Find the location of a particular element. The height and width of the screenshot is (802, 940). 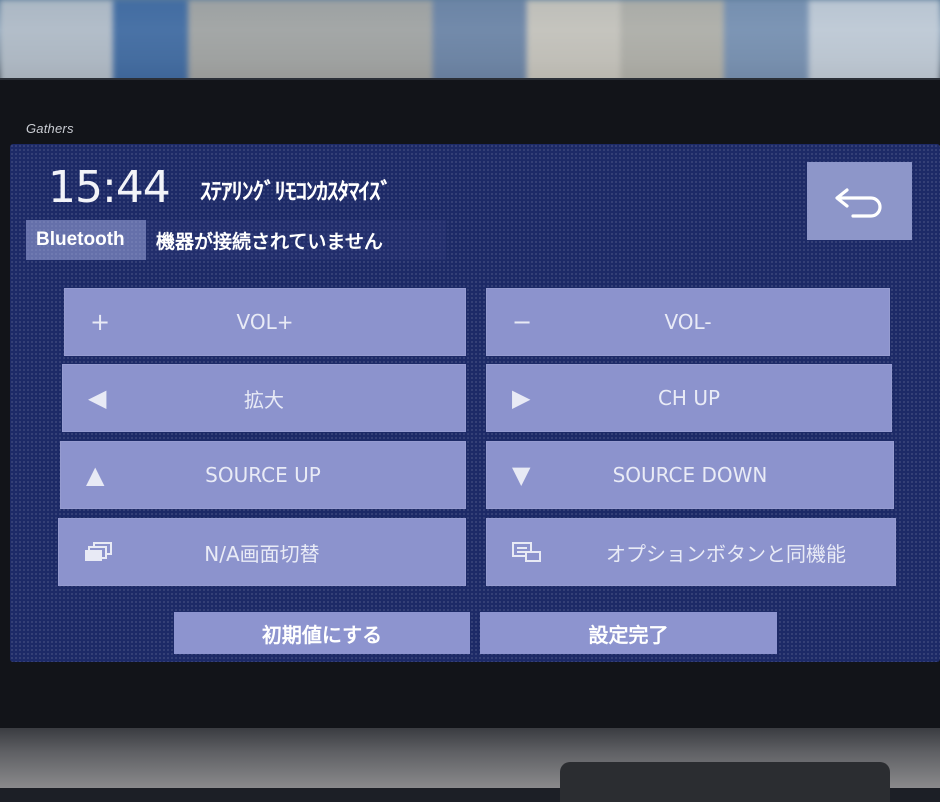

option-label: オプションボタンと同機能 is located at coordinates (726, 553).